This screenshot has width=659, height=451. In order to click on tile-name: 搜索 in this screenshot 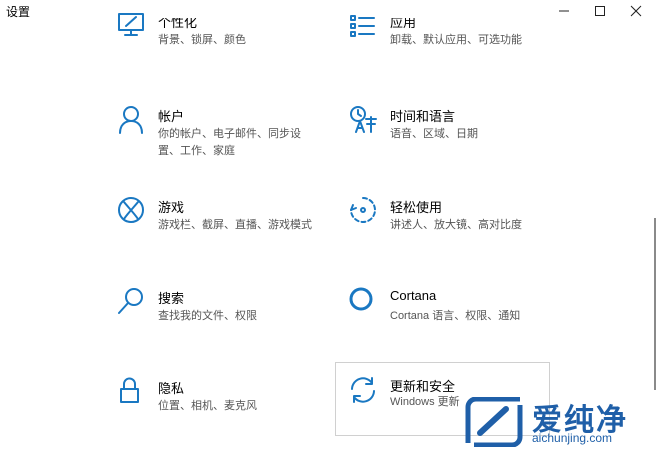, I will do `click(171, 298)`.